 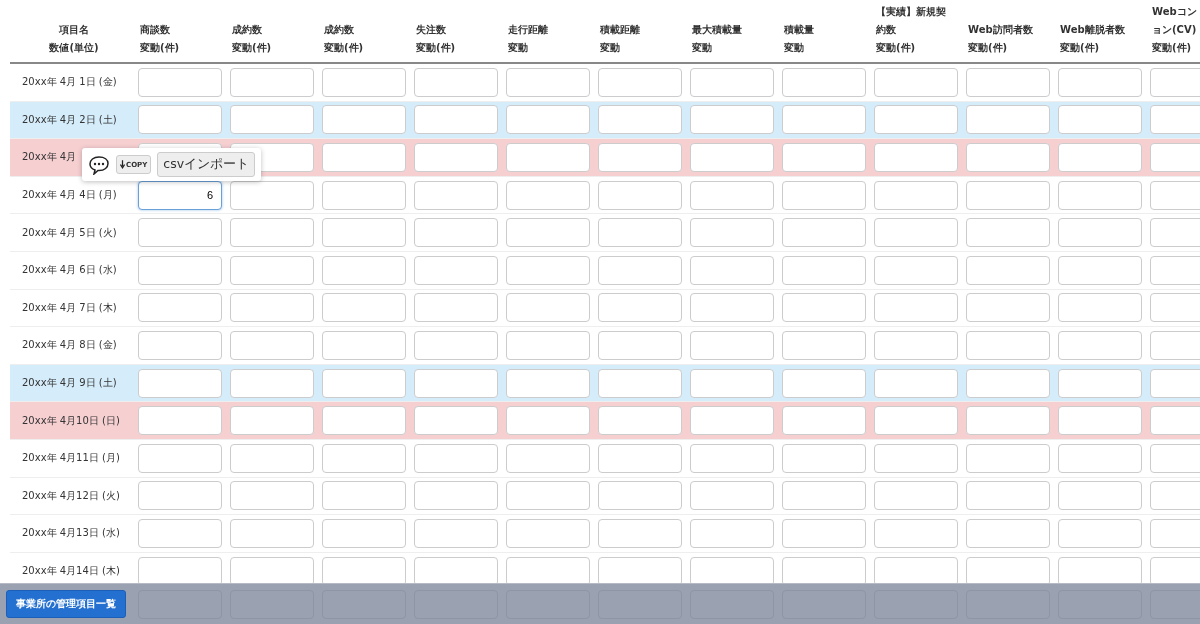 I want to click on csv-import-button: csvインポート, so click(x=206, y=164).